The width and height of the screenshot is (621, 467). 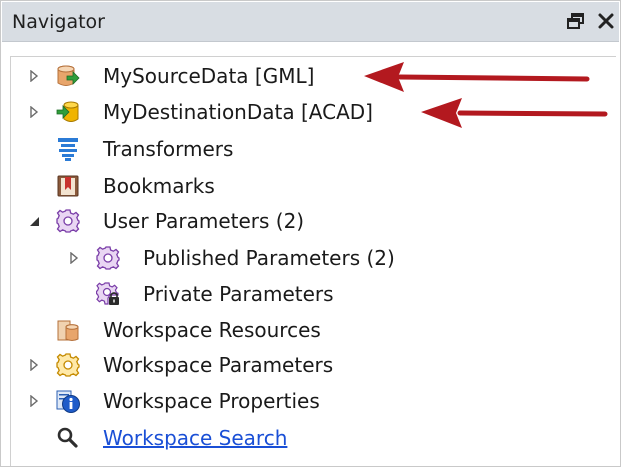 I want to click on tree-item-label: Workspace Parameters, so click(x=218, y=365).